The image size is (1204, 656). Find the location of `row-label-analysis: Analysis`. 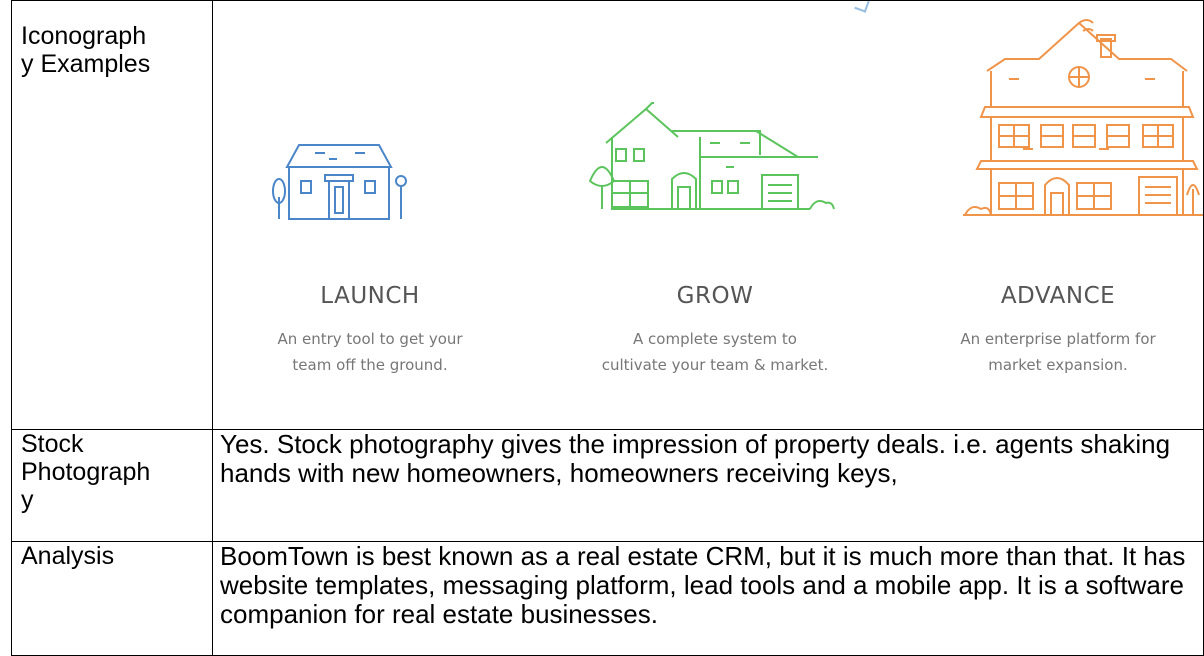

row-label-analysis: Analysis is located at coordinates (112, 598).